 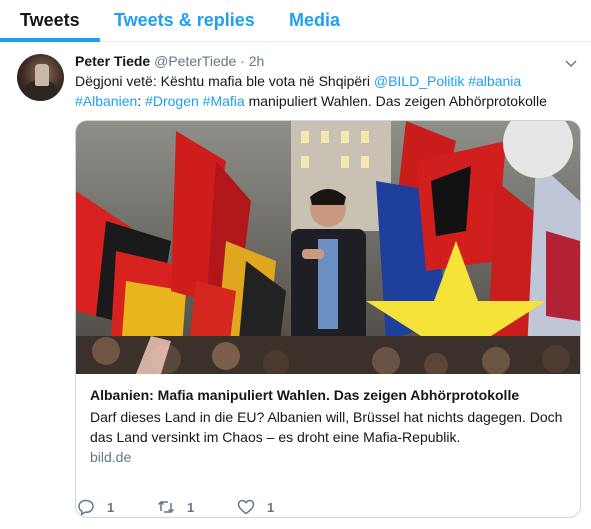 I want to click on like-count: 1, so click(x=271, y=507).